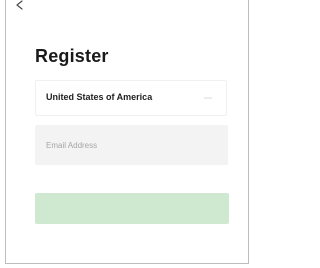  Describe the element at coordinates (208, 98) in the screenshot. I see `chevron-down-icon` at that location.